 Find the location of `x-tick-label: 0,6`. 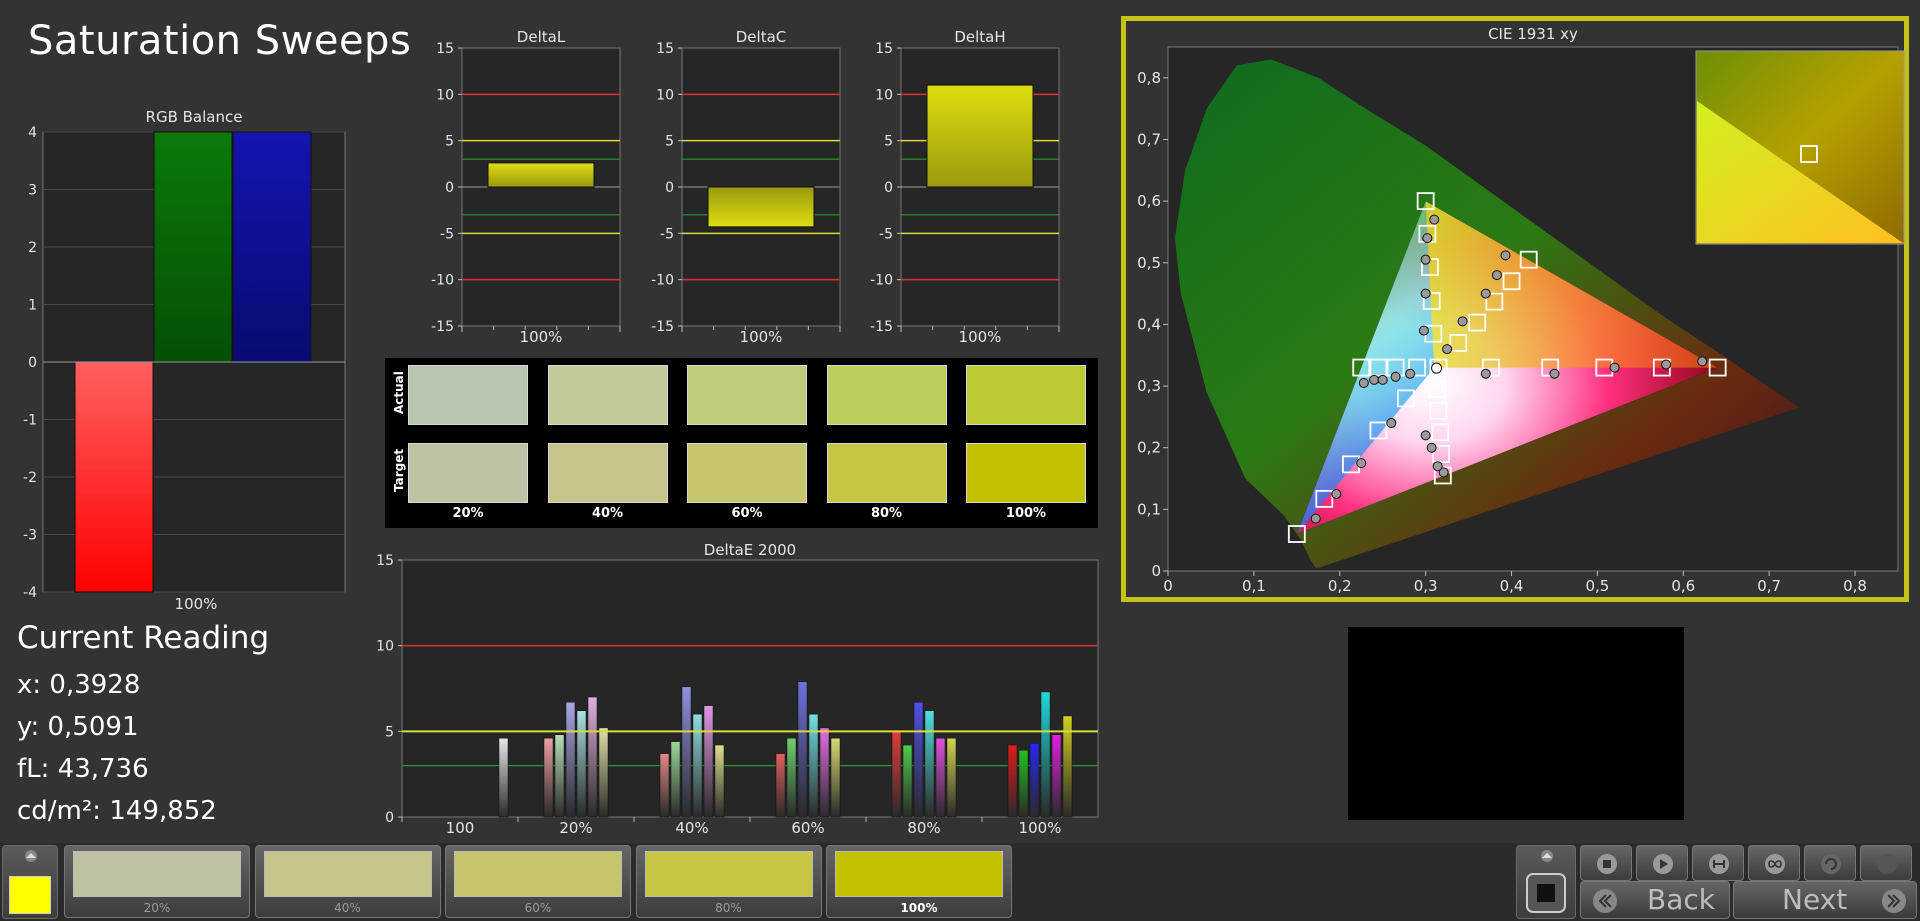

x-tick-label: 0,6 is located at coordinates (1683, 586).